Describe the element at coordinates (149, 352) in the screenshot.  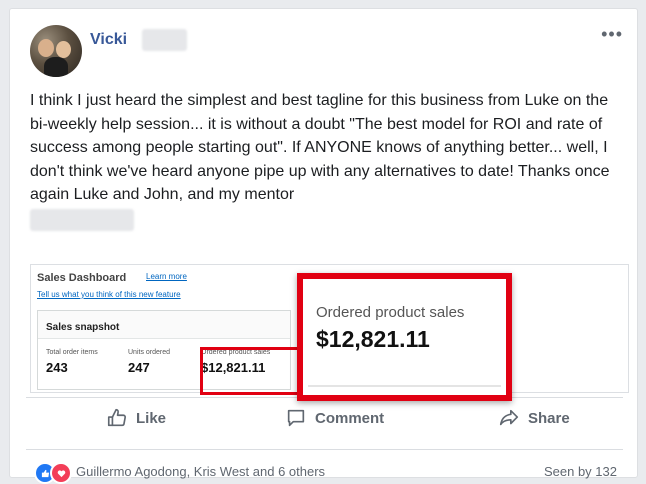
I see `metric-label: Units ordered` at that location.